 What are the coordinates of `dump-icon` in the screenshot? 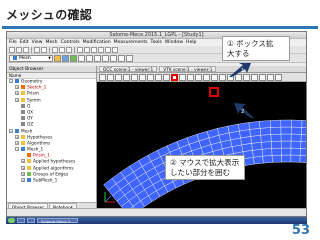 It's located at (55, 49).